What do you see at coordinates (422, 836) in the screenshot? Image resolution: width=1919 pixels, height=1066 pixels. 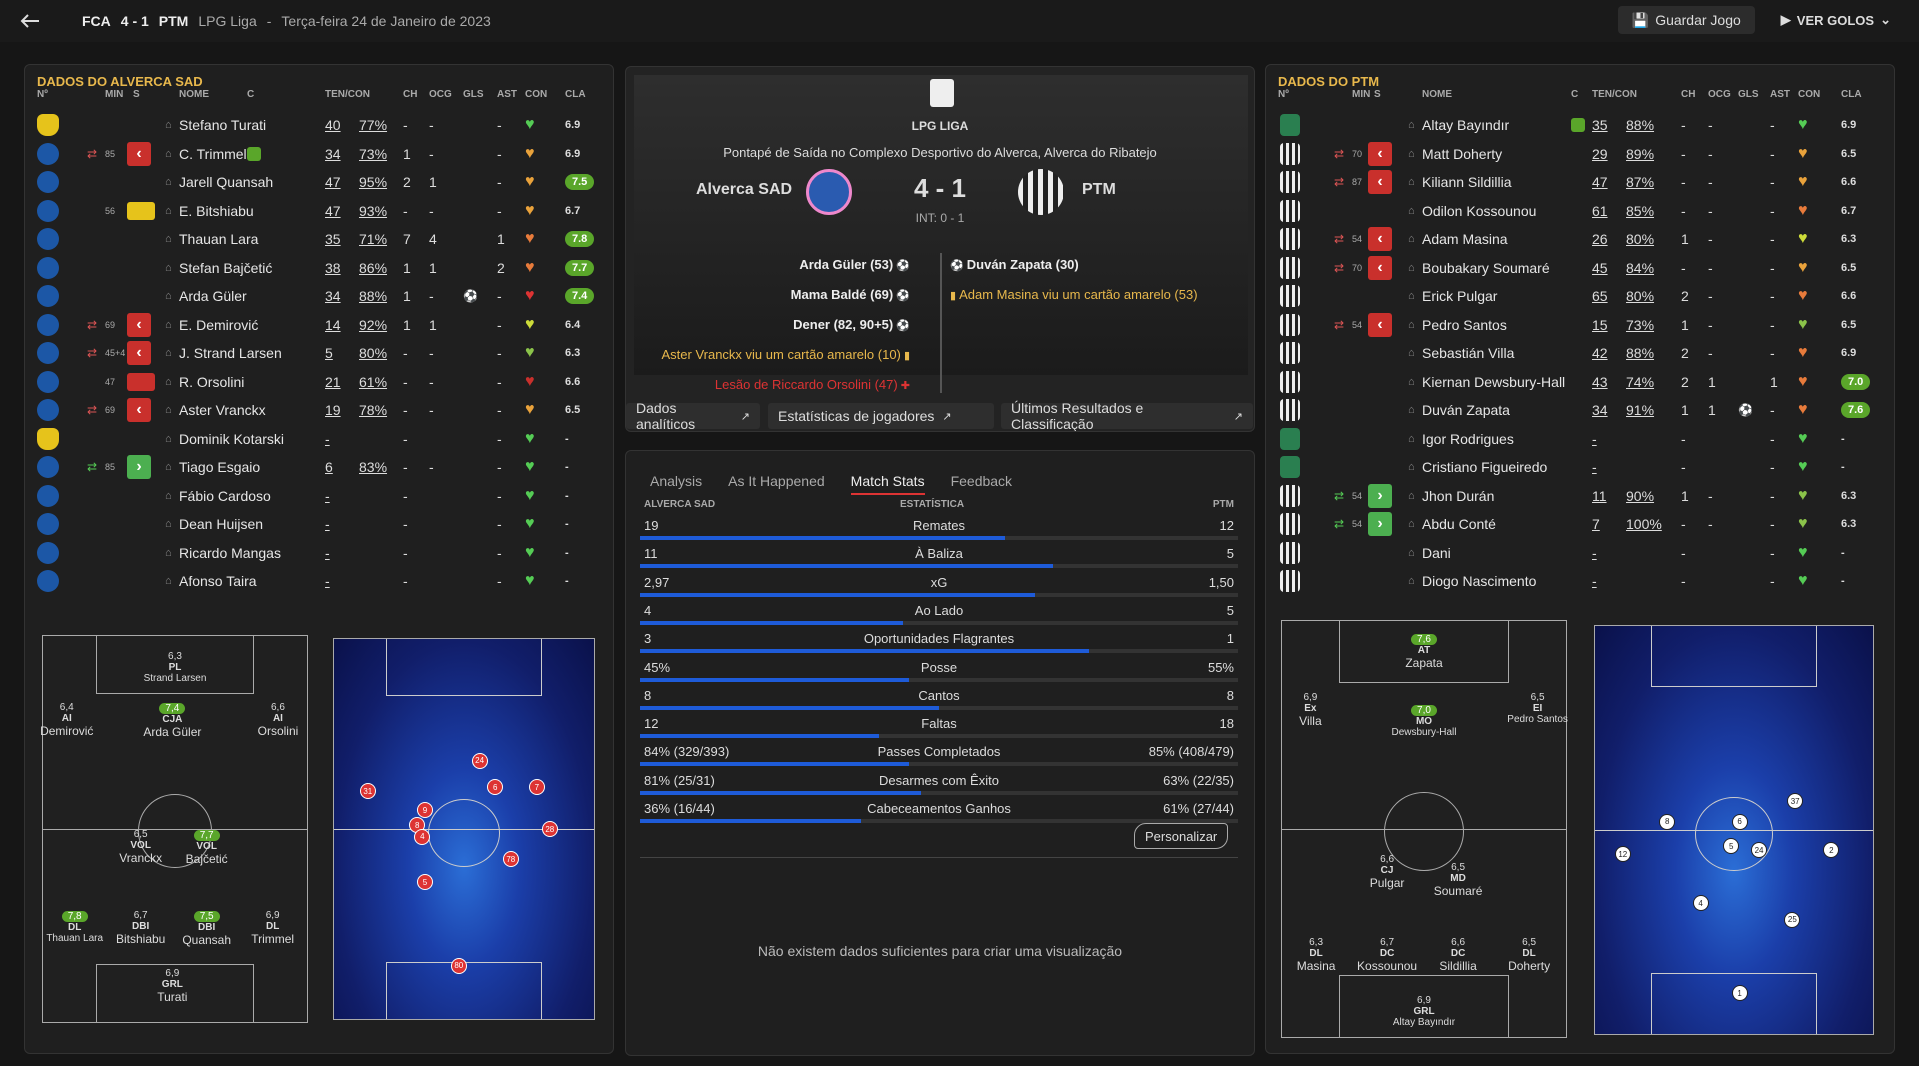 I see `player-position-marker: 4` at bounding box center [422, 836].